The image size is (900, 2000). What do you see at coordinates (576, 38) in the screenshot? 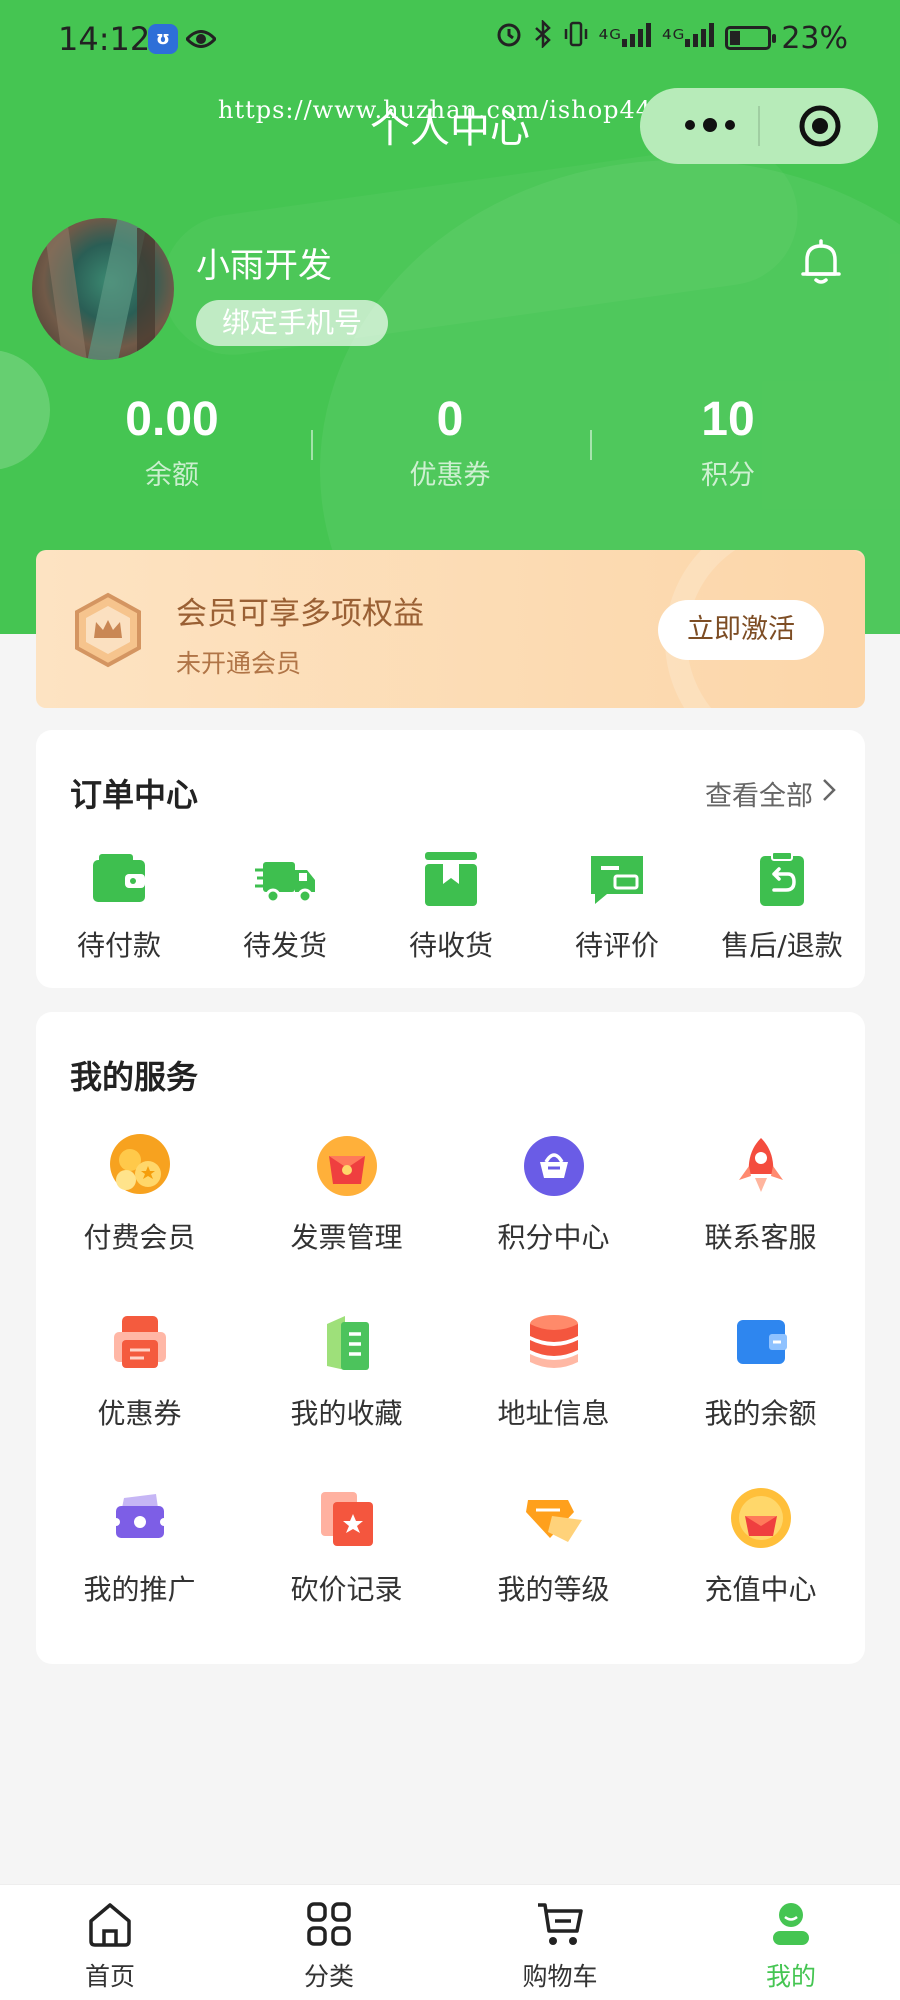
I see `vibrate-icon` at bounding box center [576, 38].